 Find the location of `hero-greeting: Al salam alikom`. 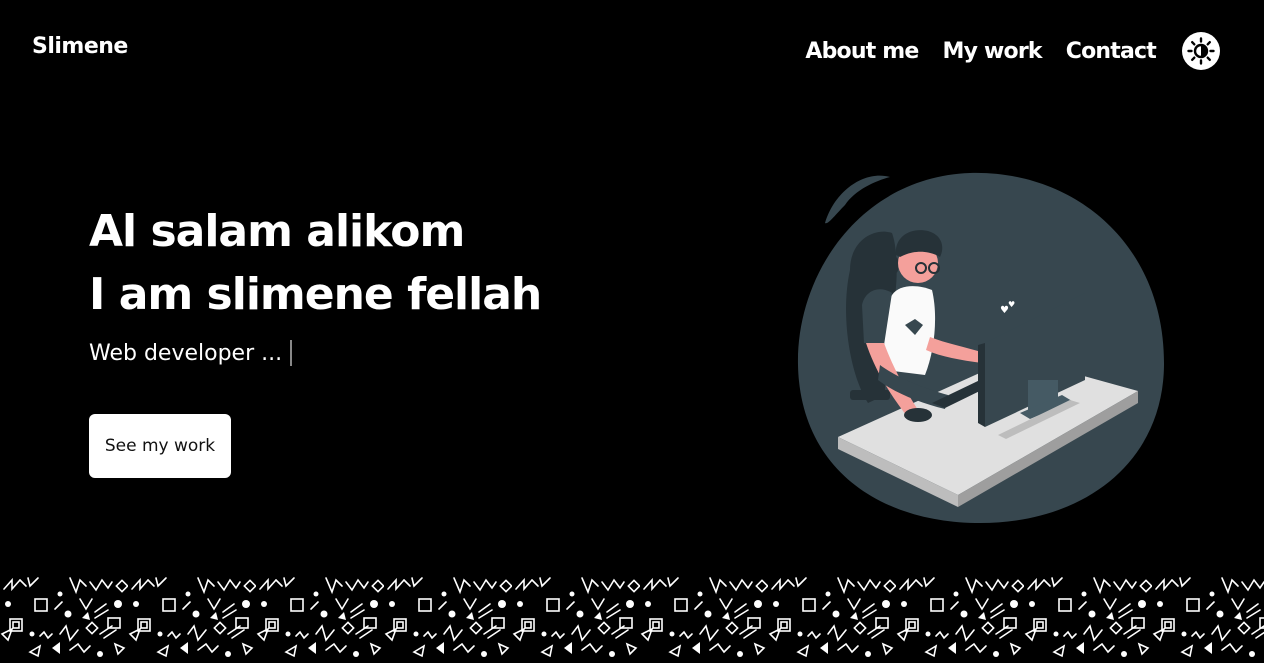

hero-greeting: Al salam alikom is located at coordinates (277, 231).